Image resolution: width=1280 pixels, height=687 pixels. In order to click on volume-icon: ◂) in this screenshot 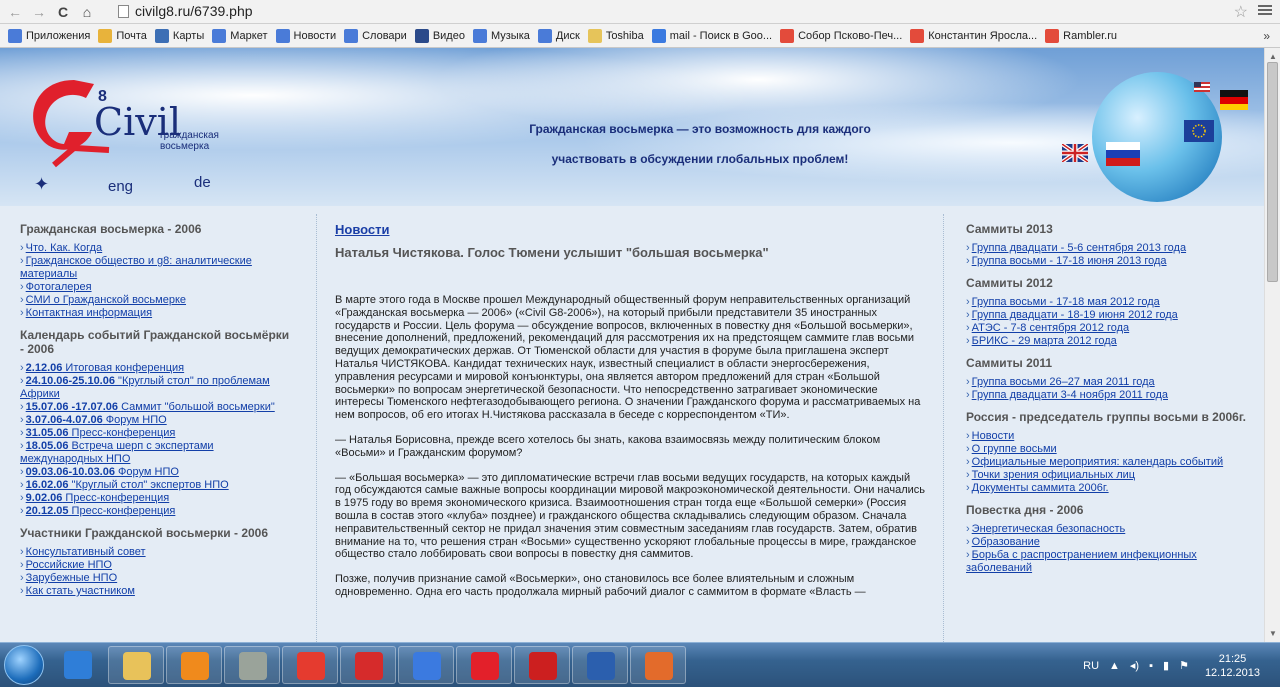, I will do `click(1134, 665)`.